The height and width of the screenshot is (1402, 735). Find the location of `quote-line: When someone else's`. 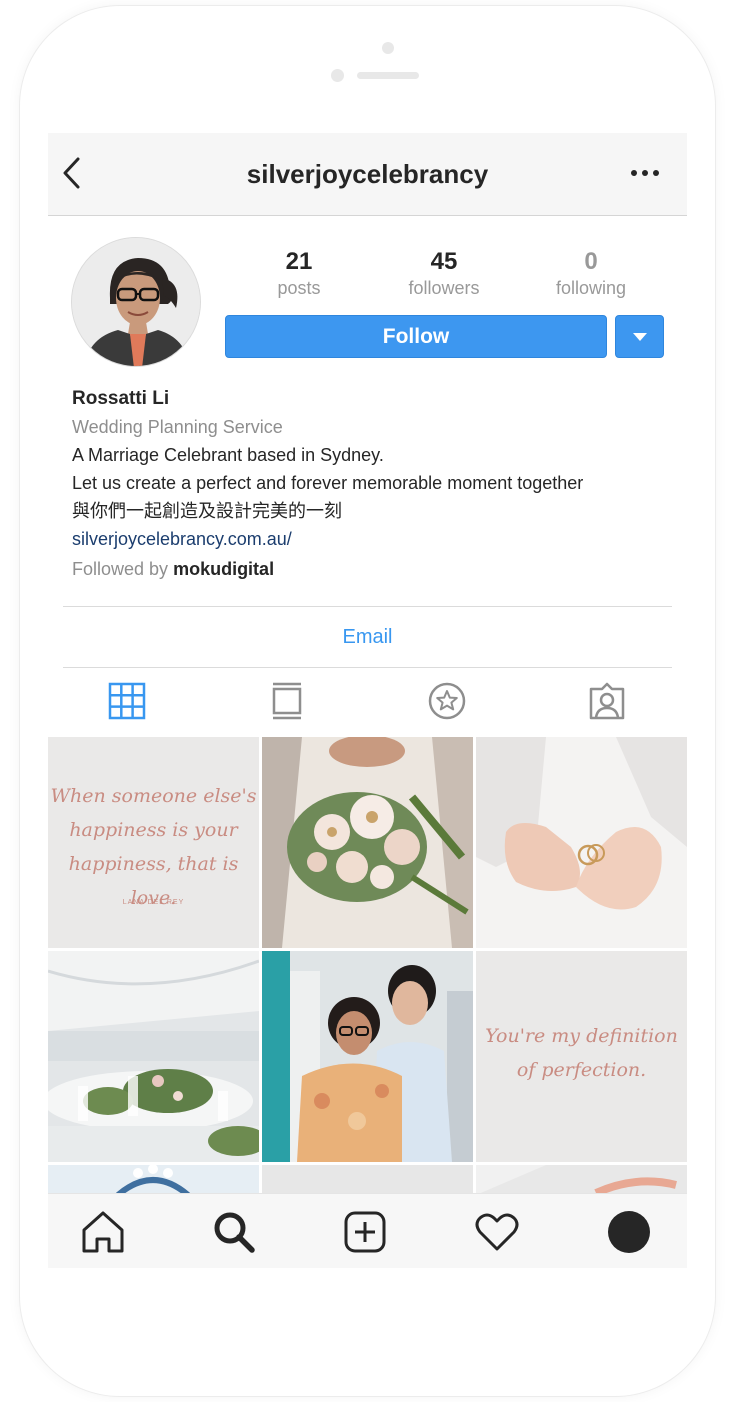

quote-line: When someone else's is located at coordinates (153, 796).